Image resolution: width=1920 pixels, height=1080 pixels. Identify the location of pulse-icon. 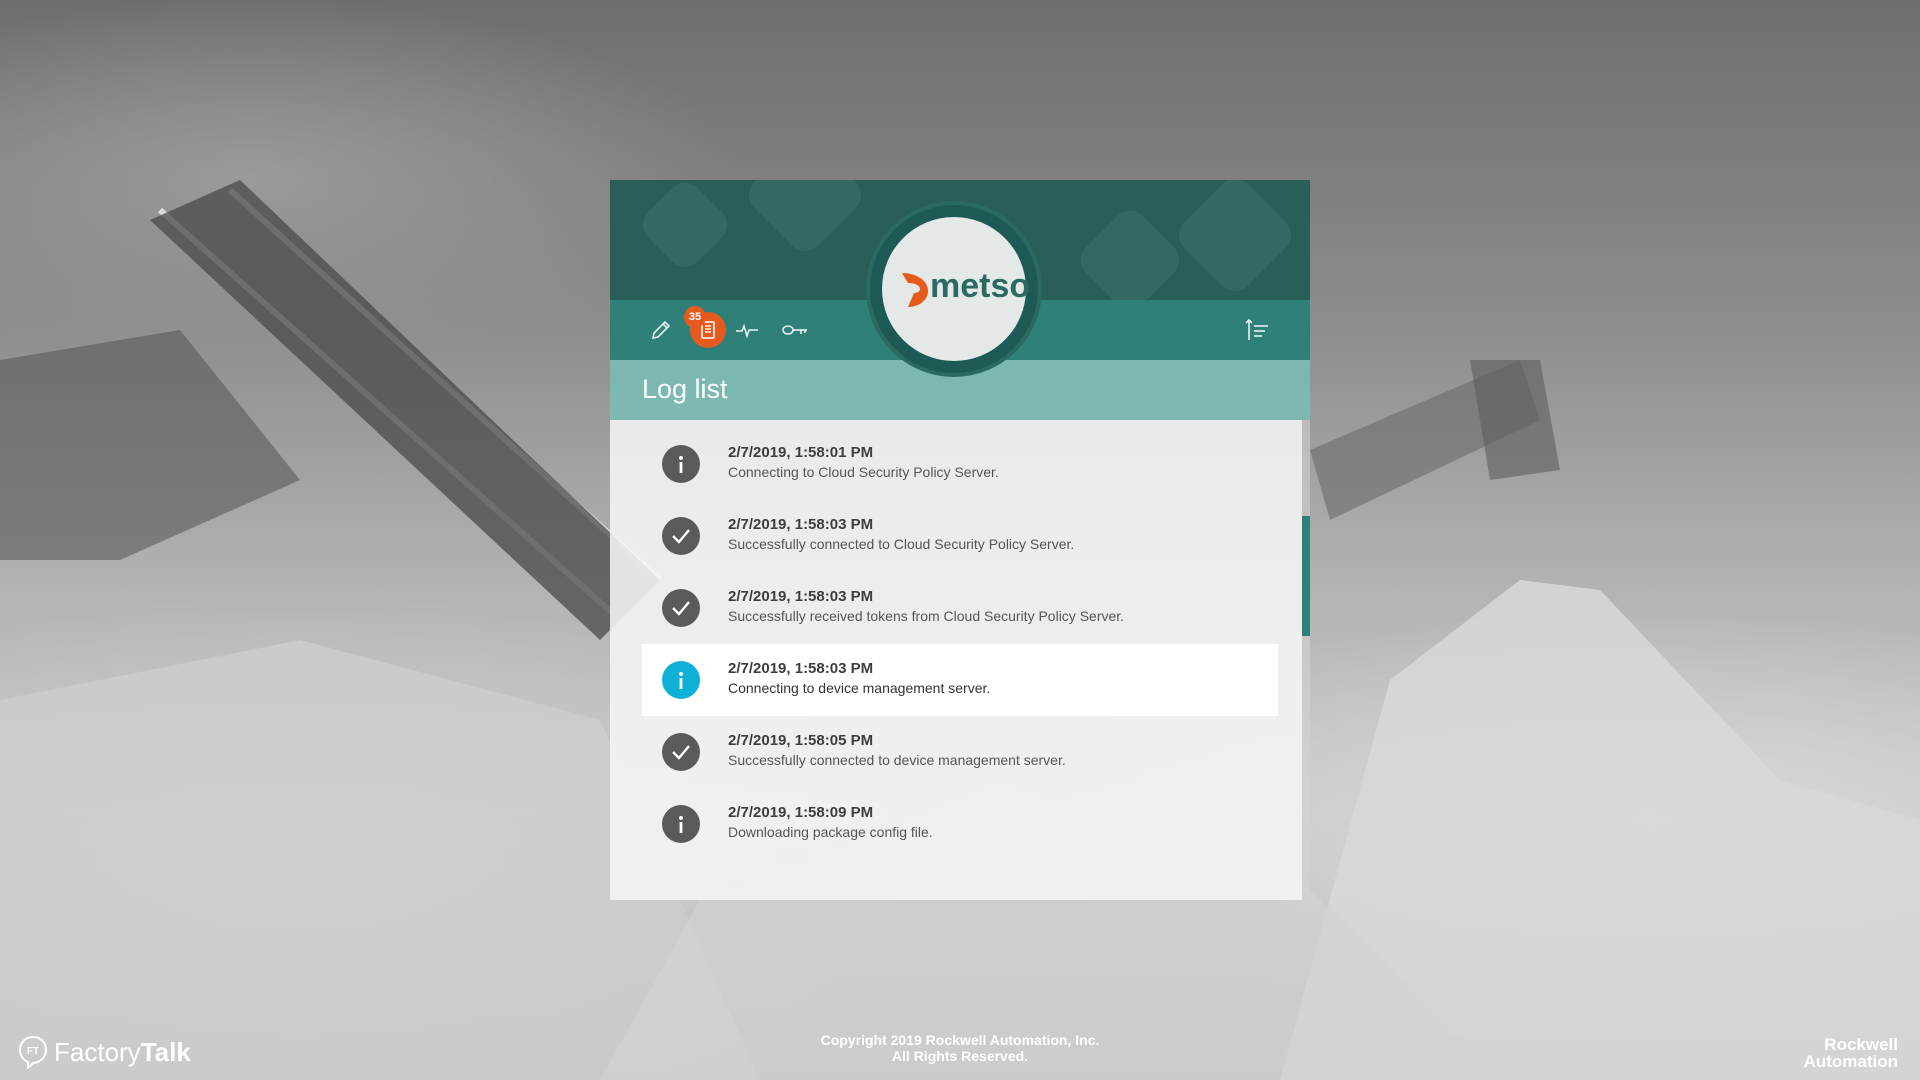
(747, 330).